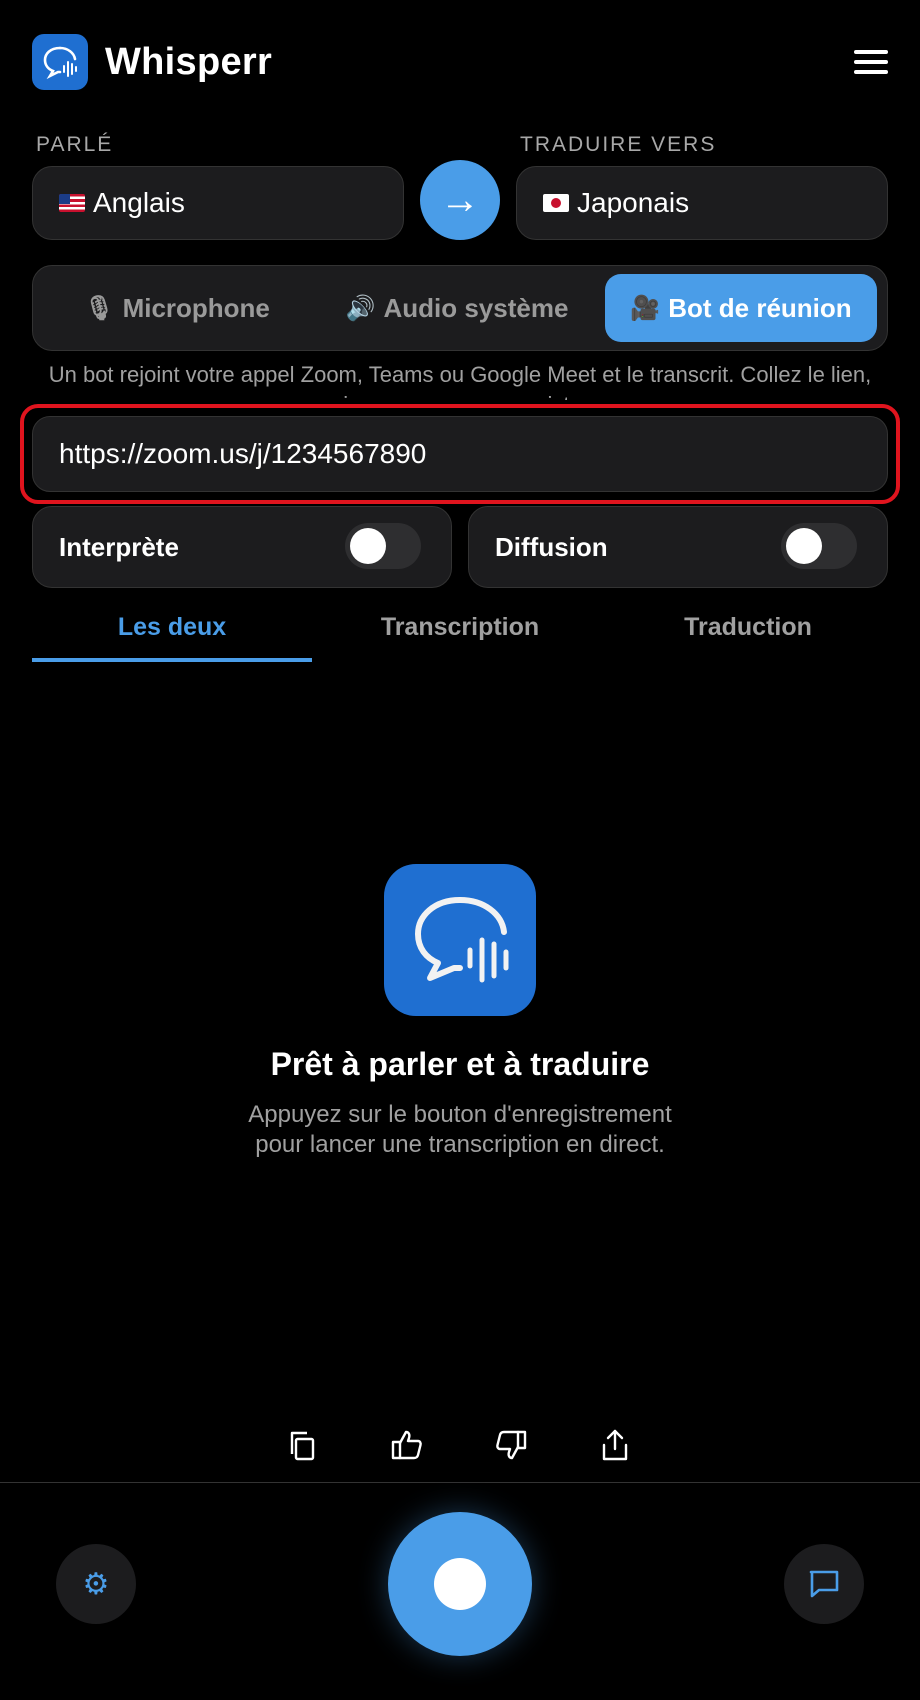  What do you see at coordinates (678, 547) in the screenshot?
I see `broadcast-toggle-card: Diffusion` at bounding box center [678, 547].